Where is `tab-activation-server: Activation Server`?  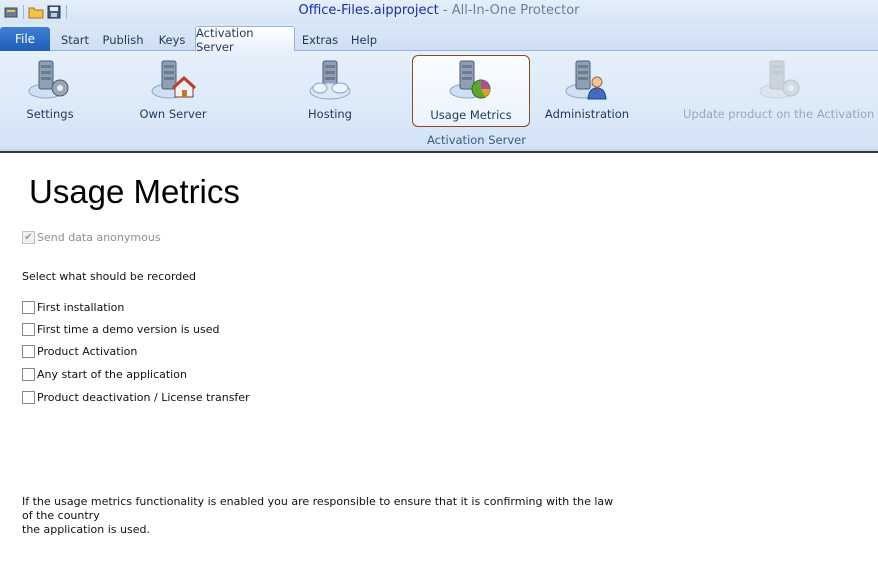
tab-activation-server: Activation Server is located at coordinates (245, 40).